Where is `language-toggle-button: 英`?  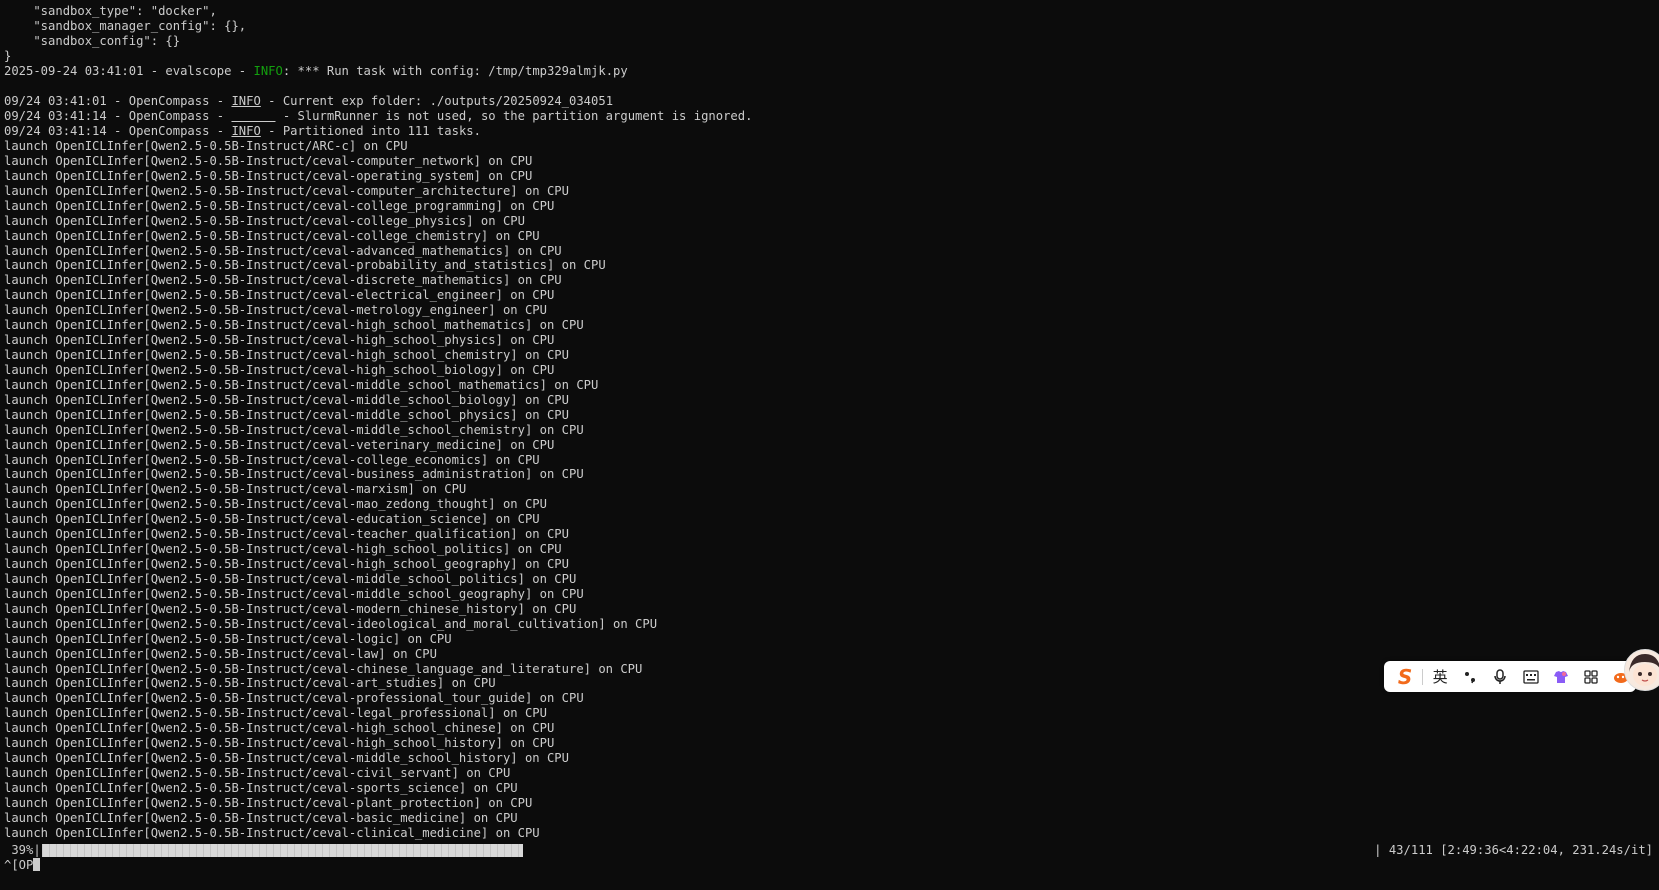
language-toggle-button: 英 is located at coordinates (1440, 676).